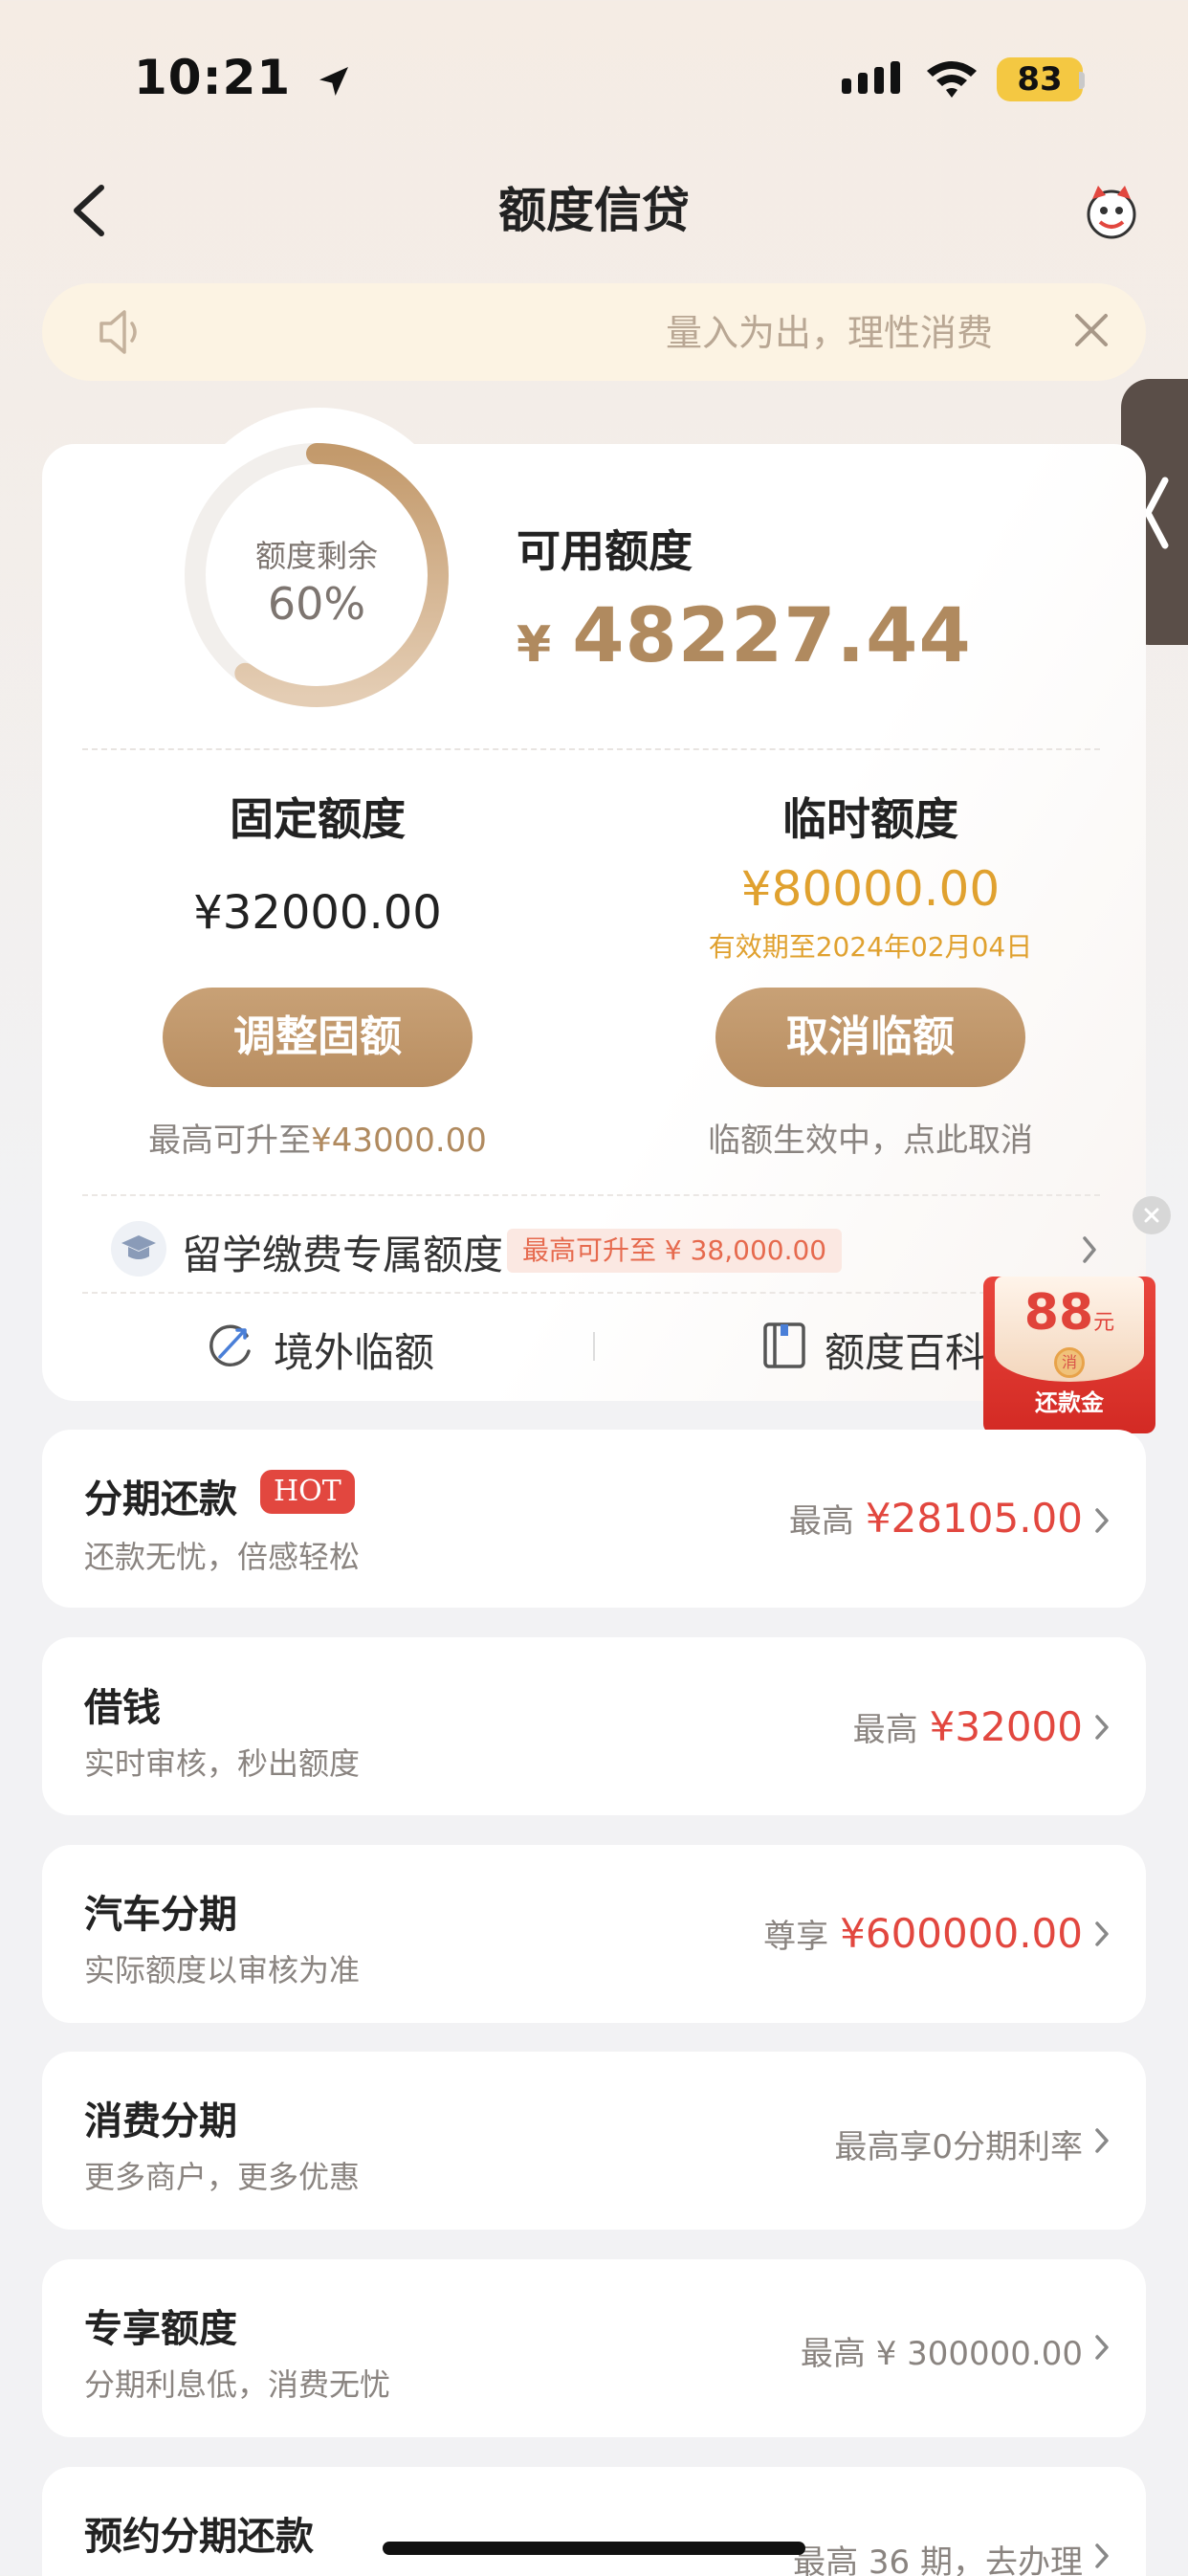  Describe the element at coordinates (1040, 79) in the screenshot. I see `battery-indicator: 83` at that location.